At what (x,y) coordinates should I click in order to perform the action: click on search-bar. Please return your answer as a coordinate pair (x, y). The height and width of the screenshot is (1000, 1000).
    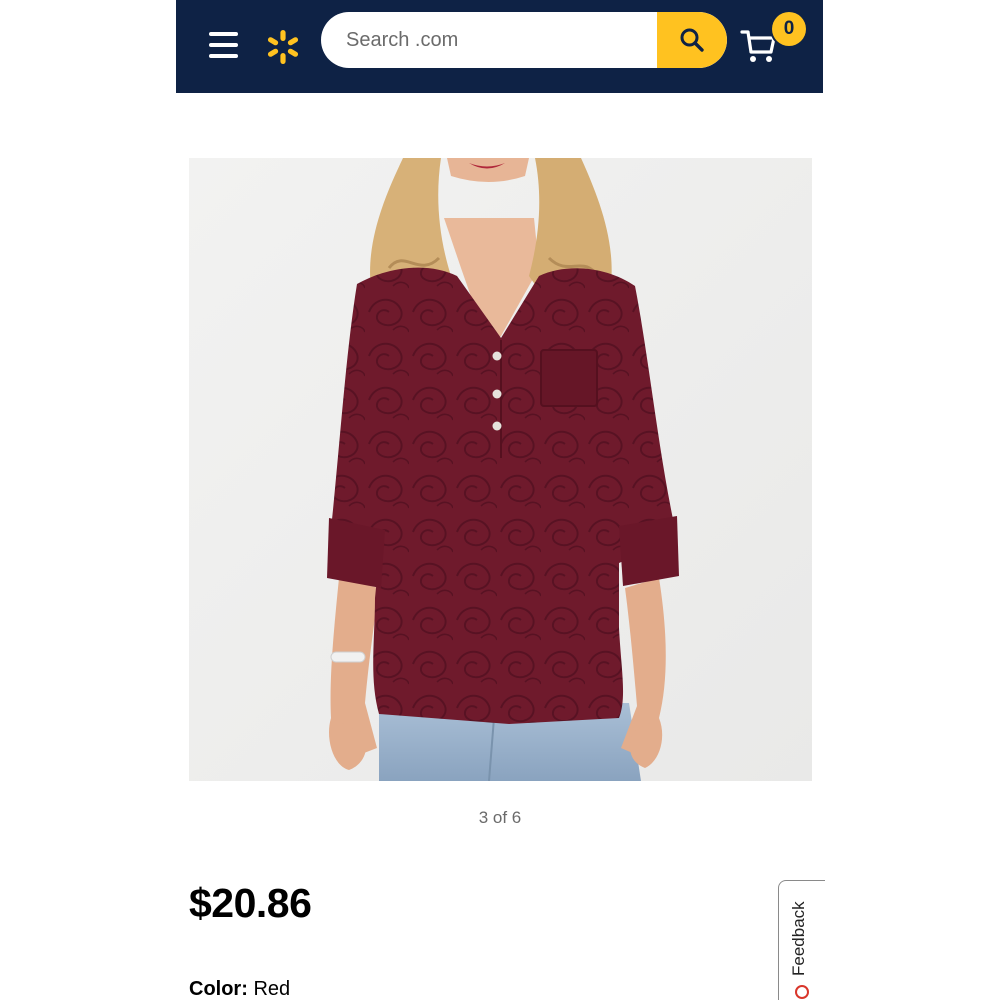
    Looking at the image, I should click on (524, 40).